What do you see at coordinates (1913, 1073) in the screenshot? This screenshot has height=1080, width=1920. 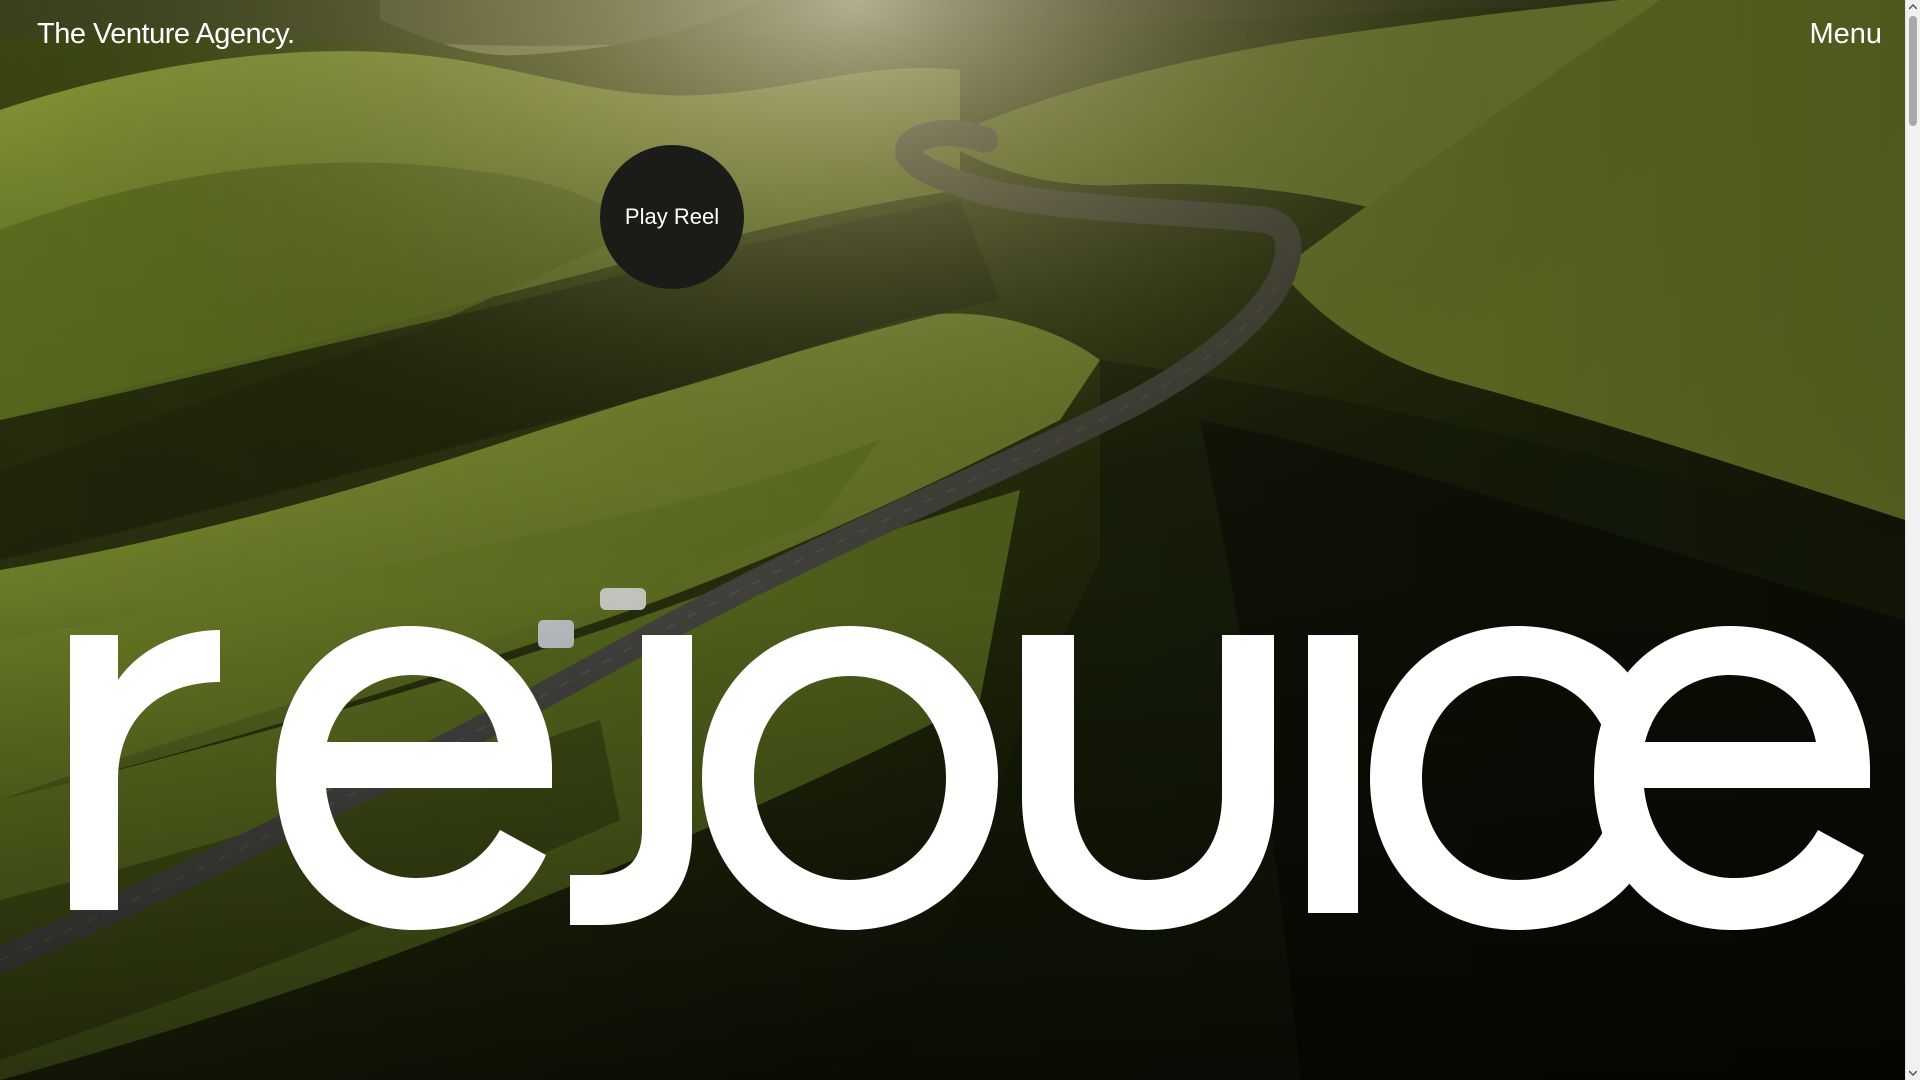 I see `chevron-down-icon` at bounding box center [1913, 1073].